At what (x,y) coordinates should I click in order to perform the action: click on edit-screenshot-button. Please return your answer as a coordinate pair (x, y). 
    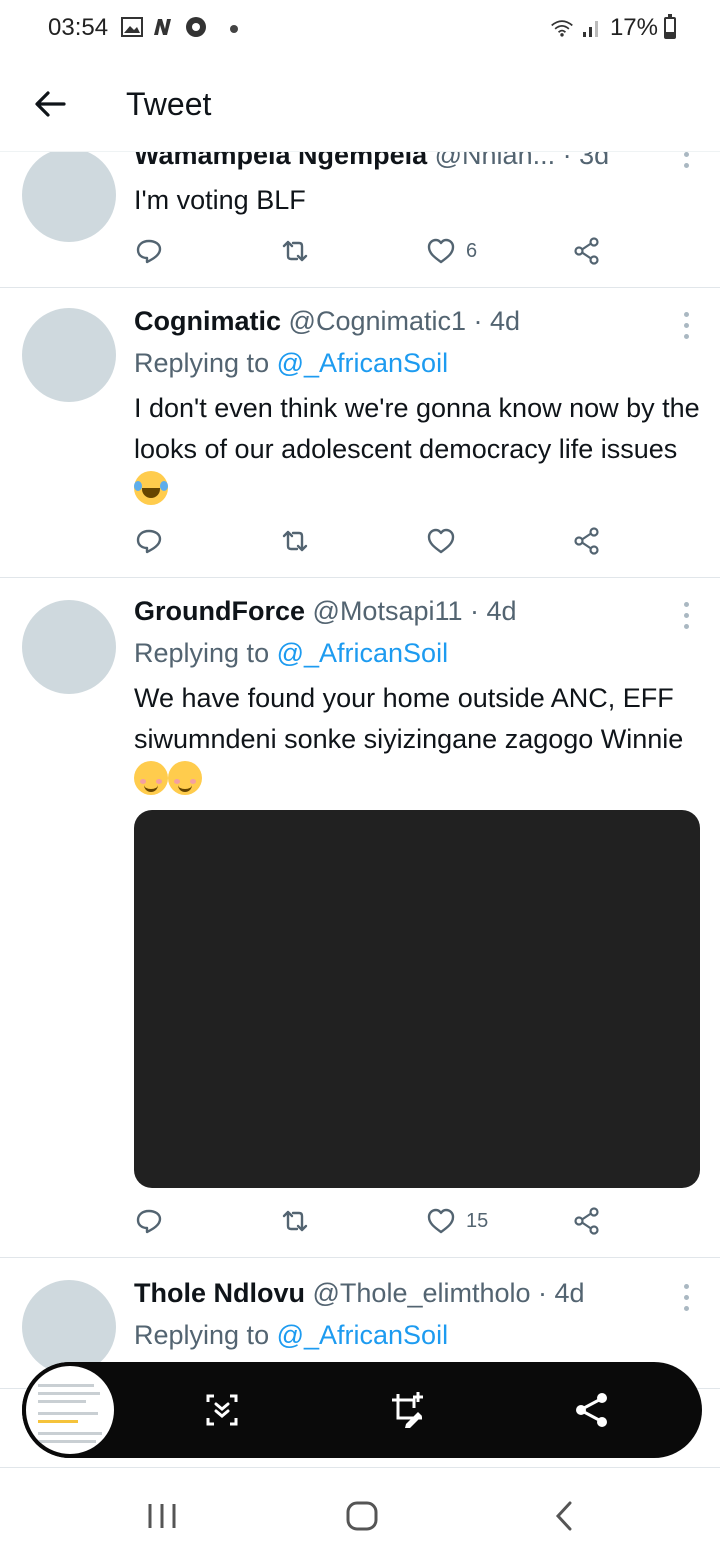
    Looking at the image, I should click on (408, 1410).